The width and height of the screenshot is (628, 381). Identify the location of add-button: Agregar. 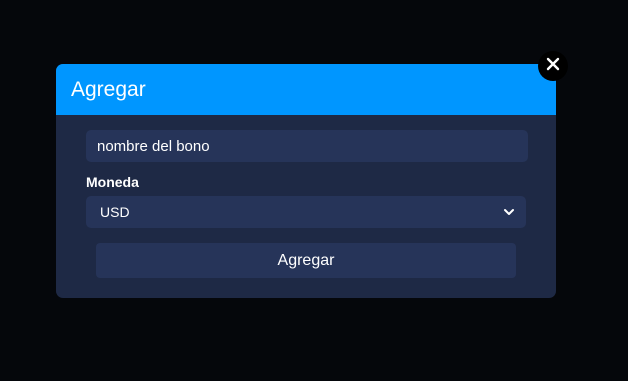
(306, 260).